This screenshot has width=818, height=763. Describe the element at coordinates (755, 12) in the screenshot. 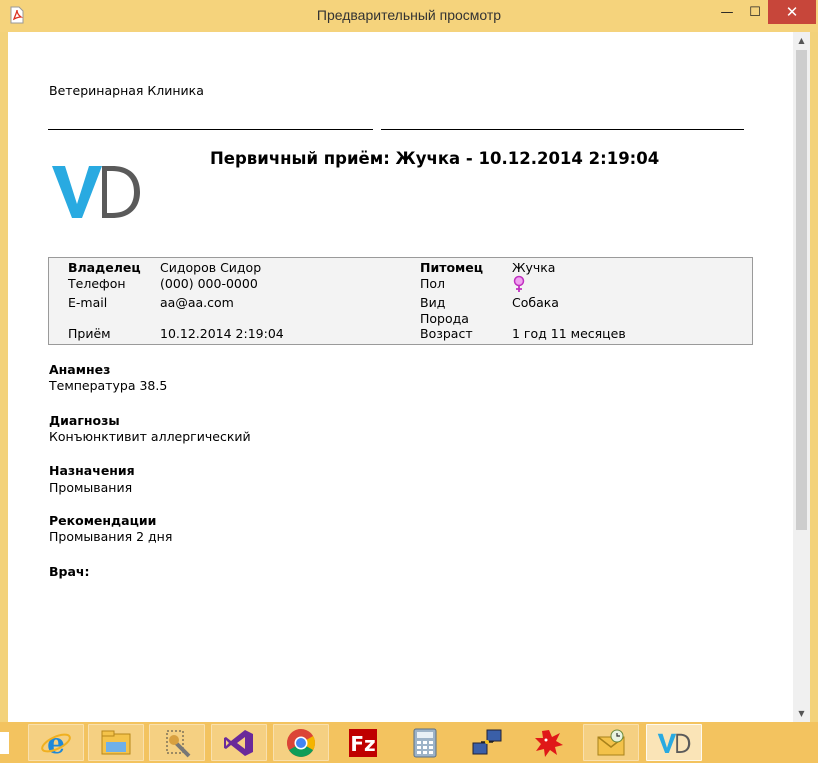

I see `maximize-button: ☐` at that location.